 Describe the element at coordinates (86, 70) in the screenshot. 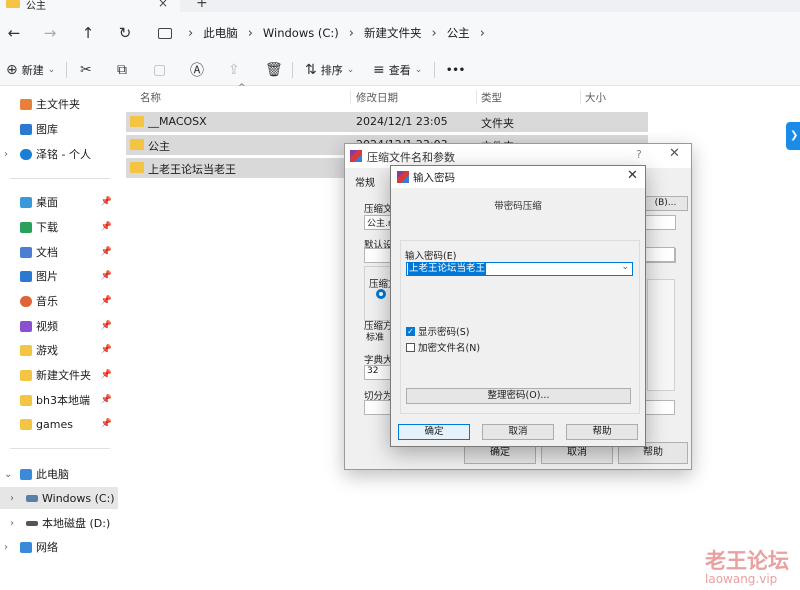

I see `cut-button: ✂` at that location.